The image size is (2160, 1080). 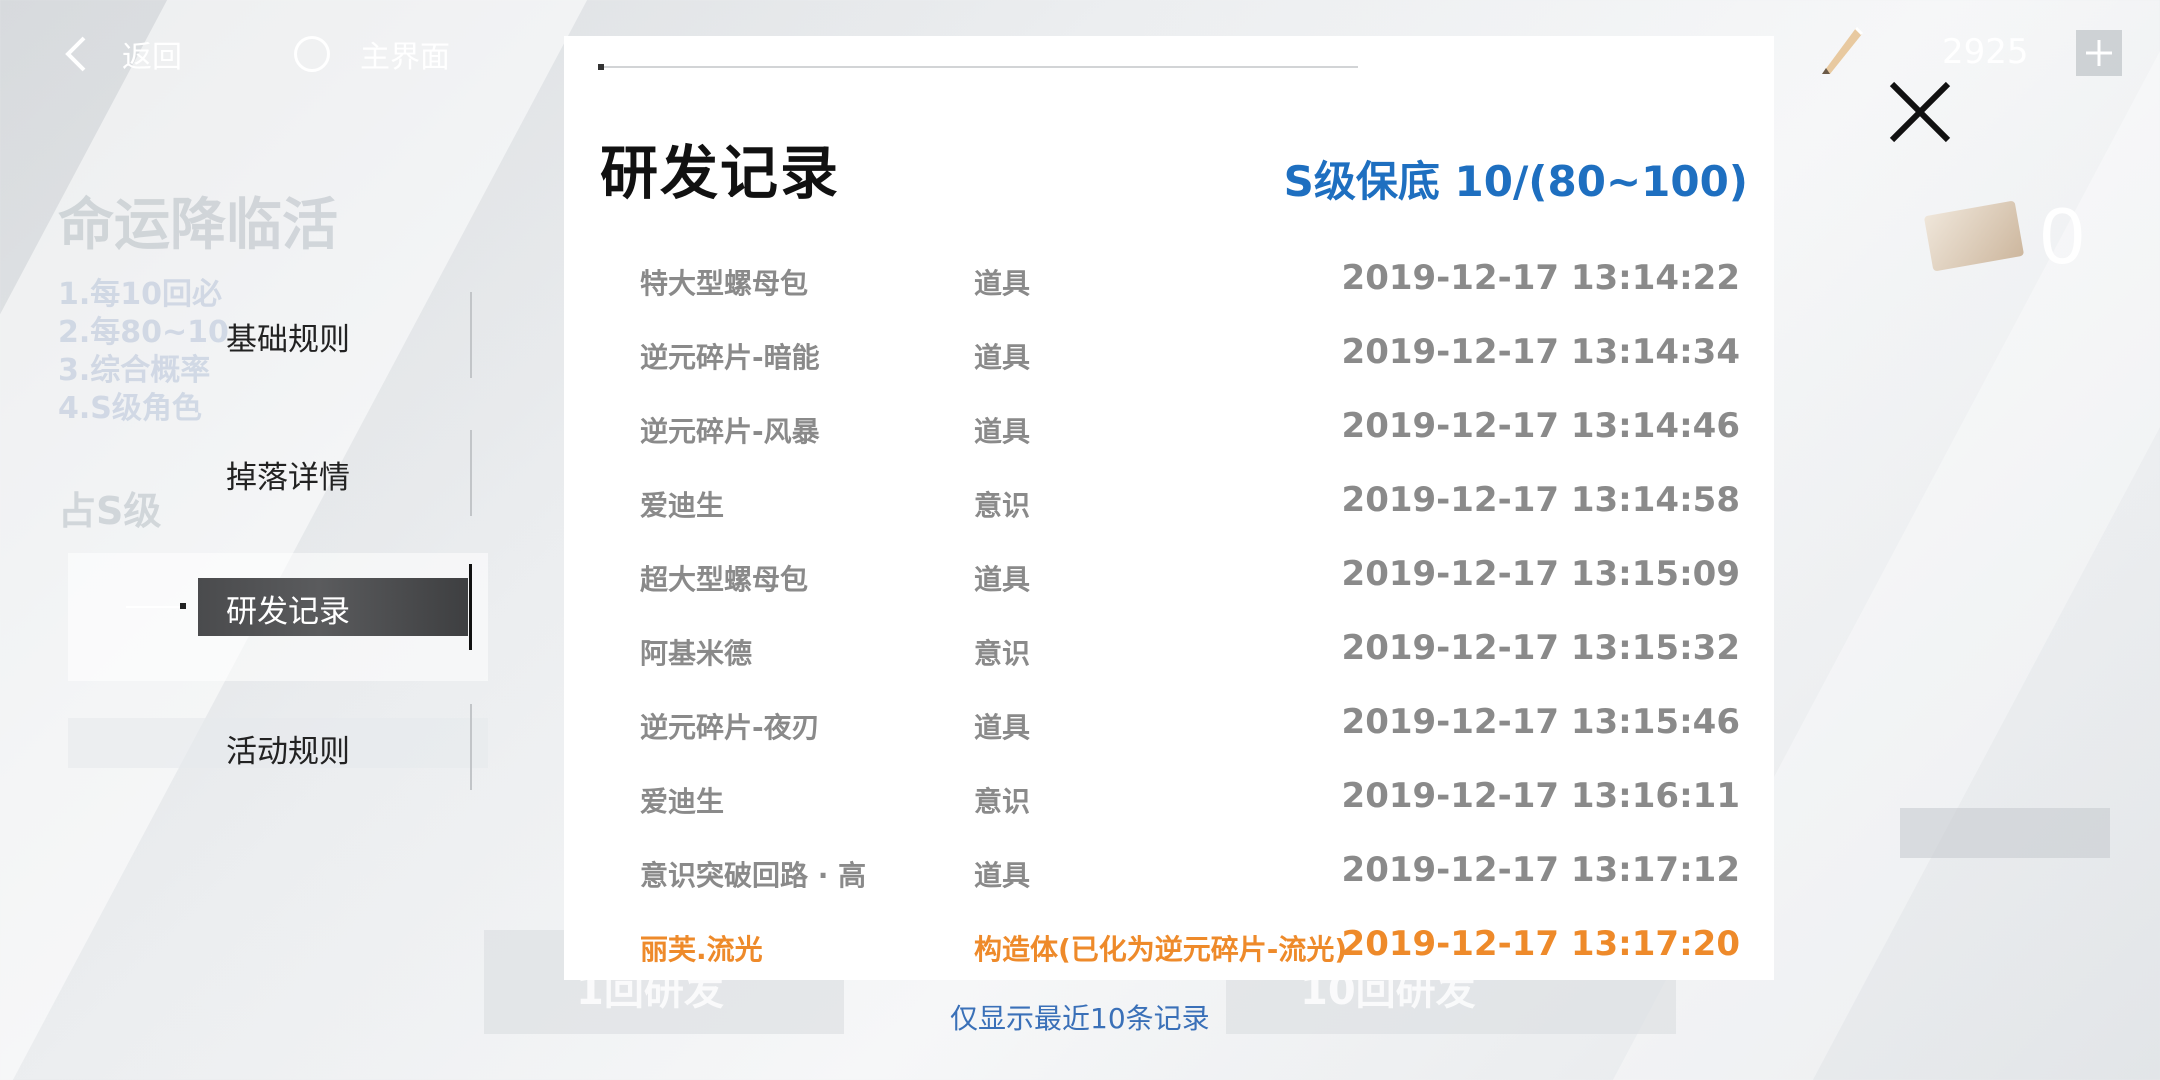 What do you see at coordinates (1515, 181) in the screenshot?
I see `pity-counter: S级保底 10/(80~100)` at bounding box center [1515, 181].